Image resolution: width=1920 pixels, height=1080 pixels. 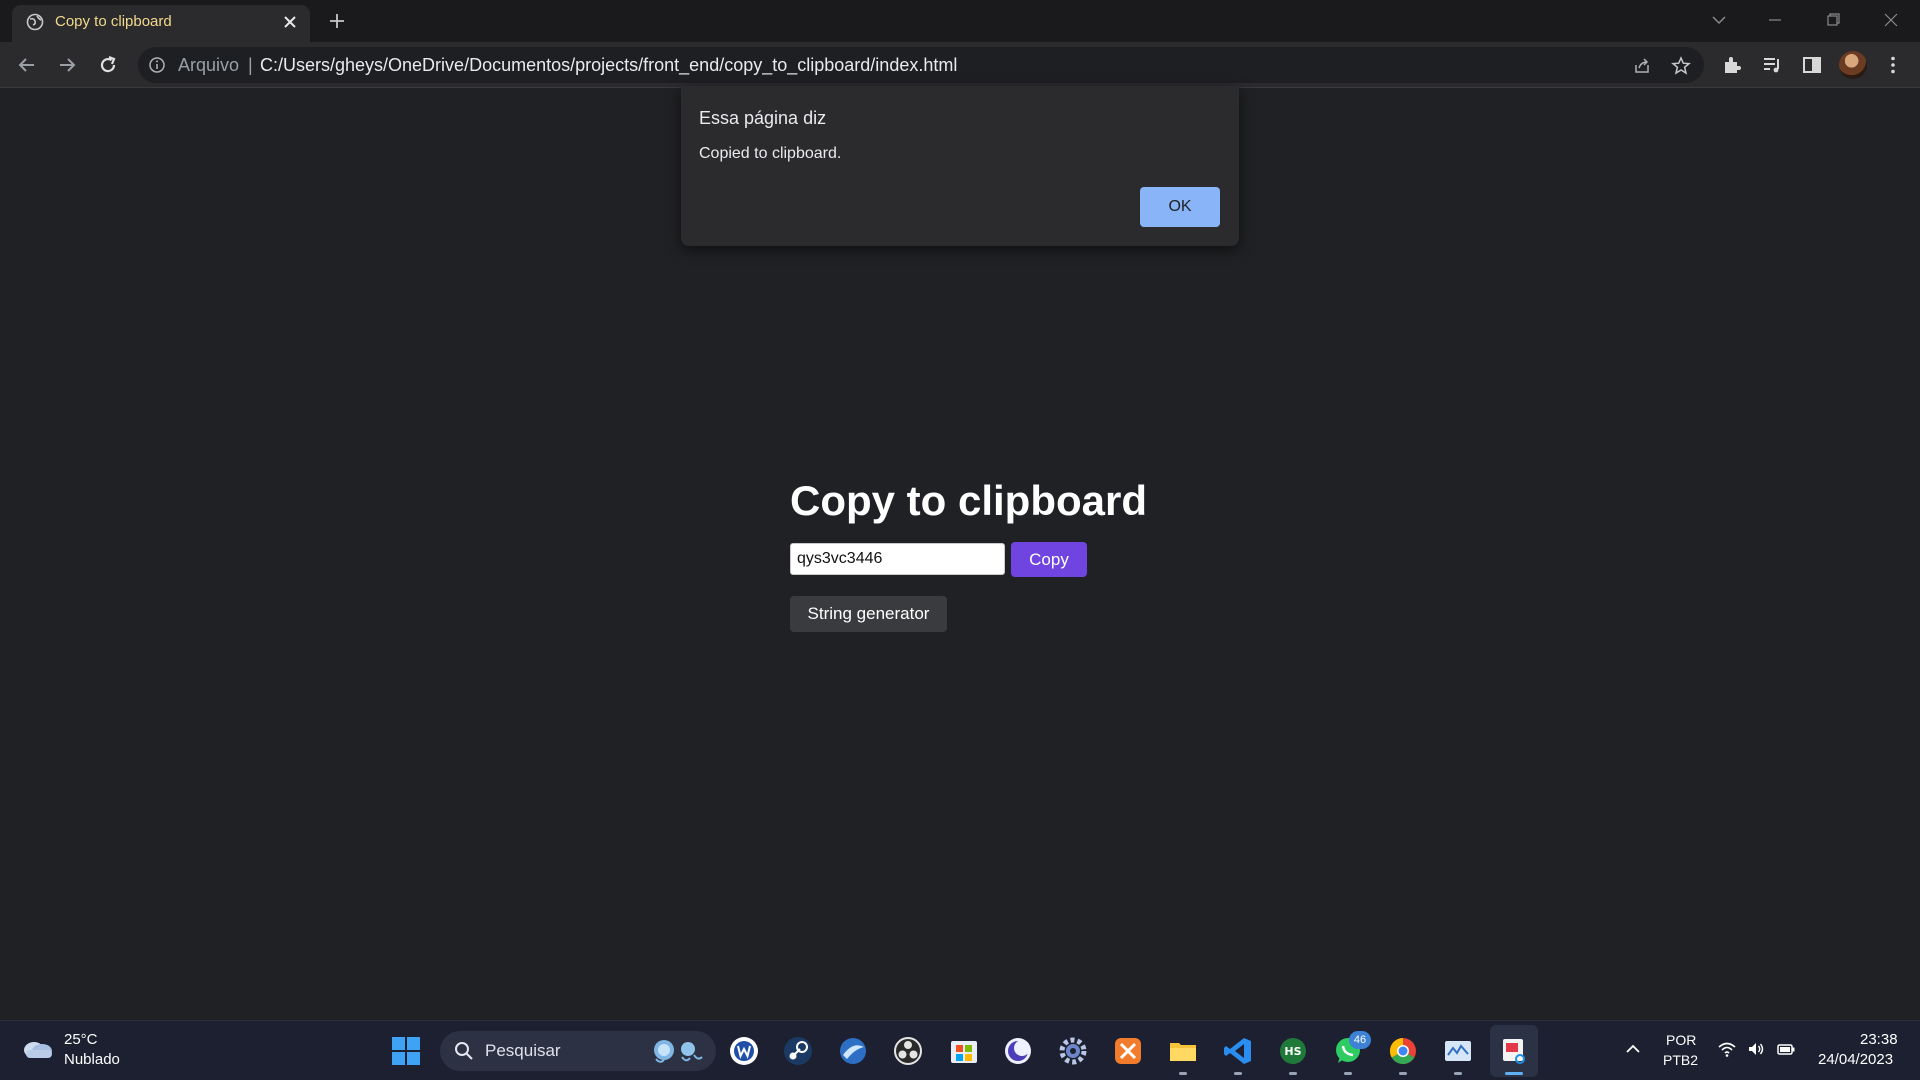 What do you see at coordinates (1772, 65) in the screenshot?
I see `media-icon` at bounding box center [1772, 65].